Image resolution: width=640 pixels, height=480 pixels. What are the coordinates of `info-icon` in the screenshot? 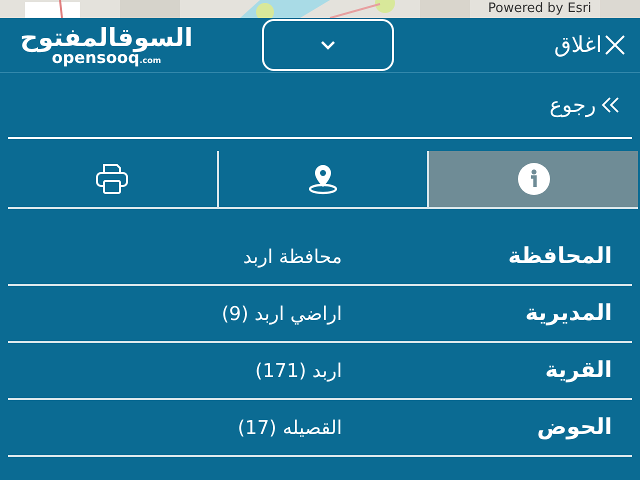 It's located at (533, 179).